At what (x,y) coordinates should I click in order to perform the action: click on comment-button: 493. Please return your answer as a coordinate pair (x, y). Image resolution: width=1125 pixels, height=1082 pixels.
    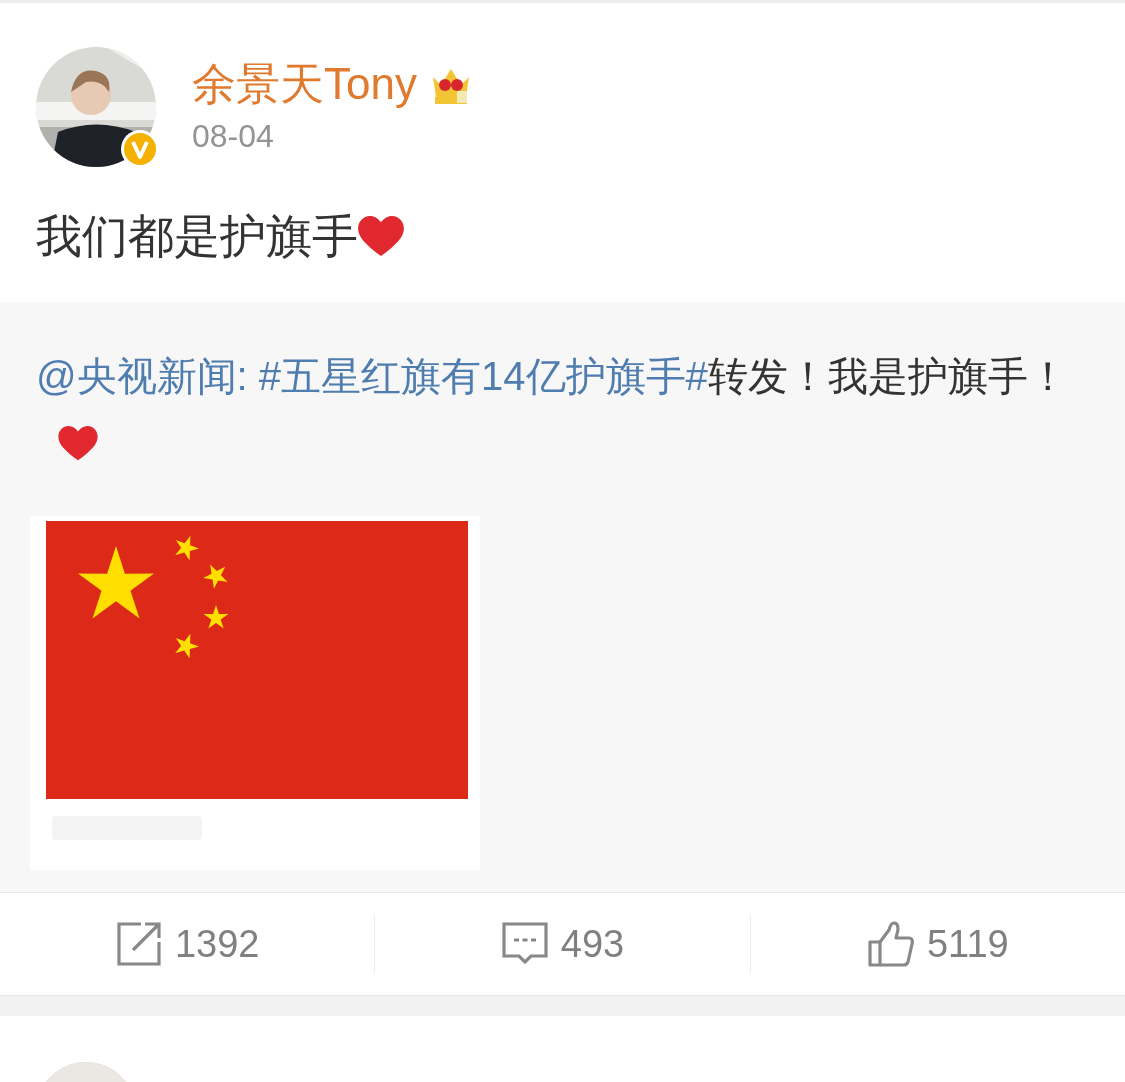
    Looking at the image, I should click on (562, 944).